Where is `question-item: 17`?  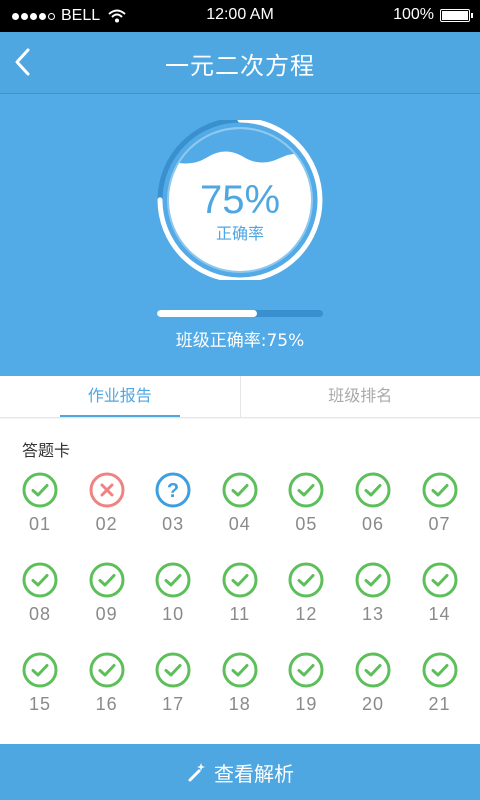 question-item: 17 is located at coordinates (173, 687).